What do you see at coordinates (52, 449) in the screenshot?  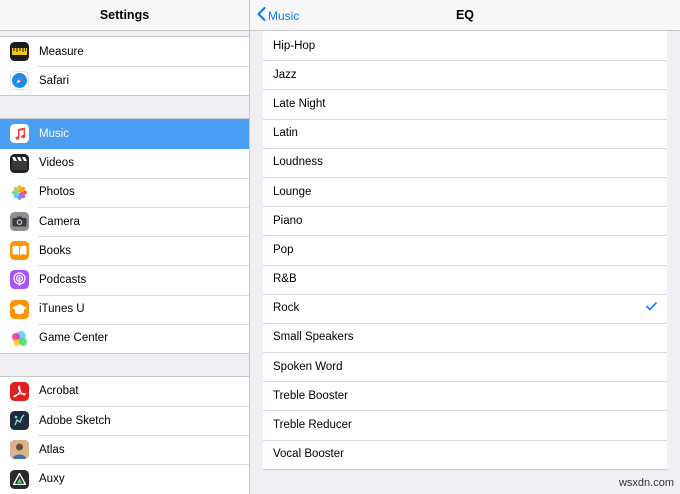 I see `settings-item-label: Atlas` at bounding box center [52, 449].